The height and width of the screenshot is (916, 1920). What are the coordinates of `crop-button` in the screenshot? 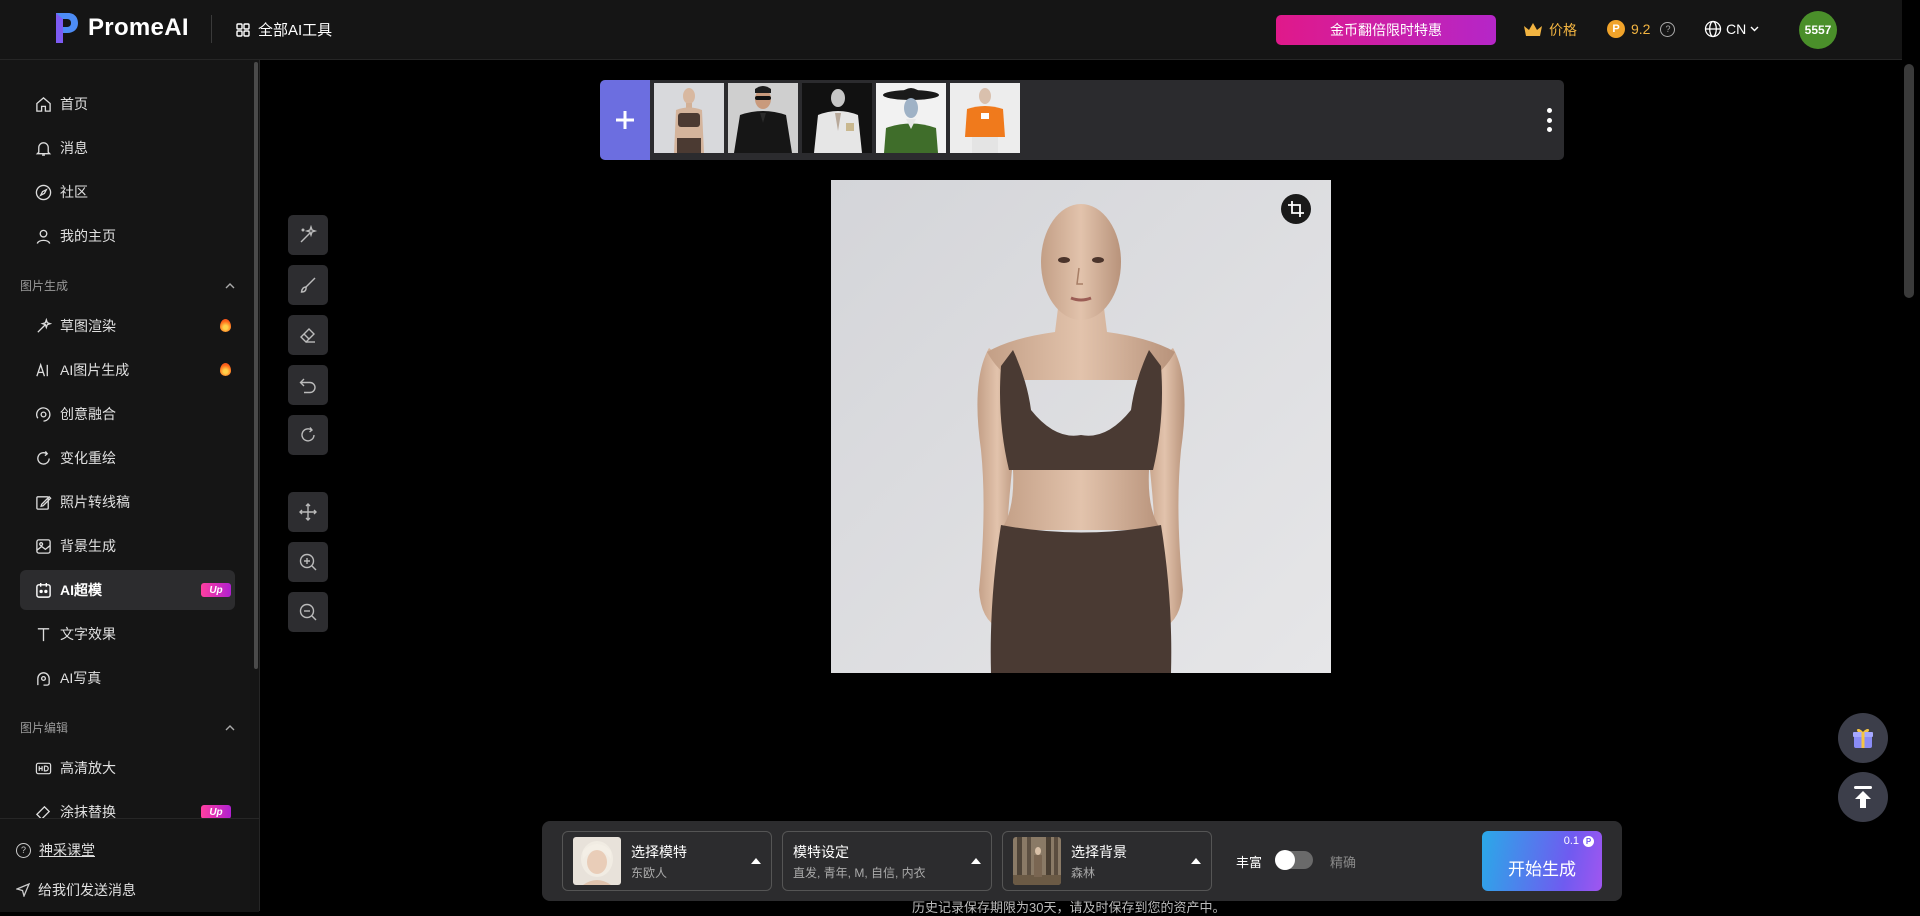 It's located at (1296, 209).